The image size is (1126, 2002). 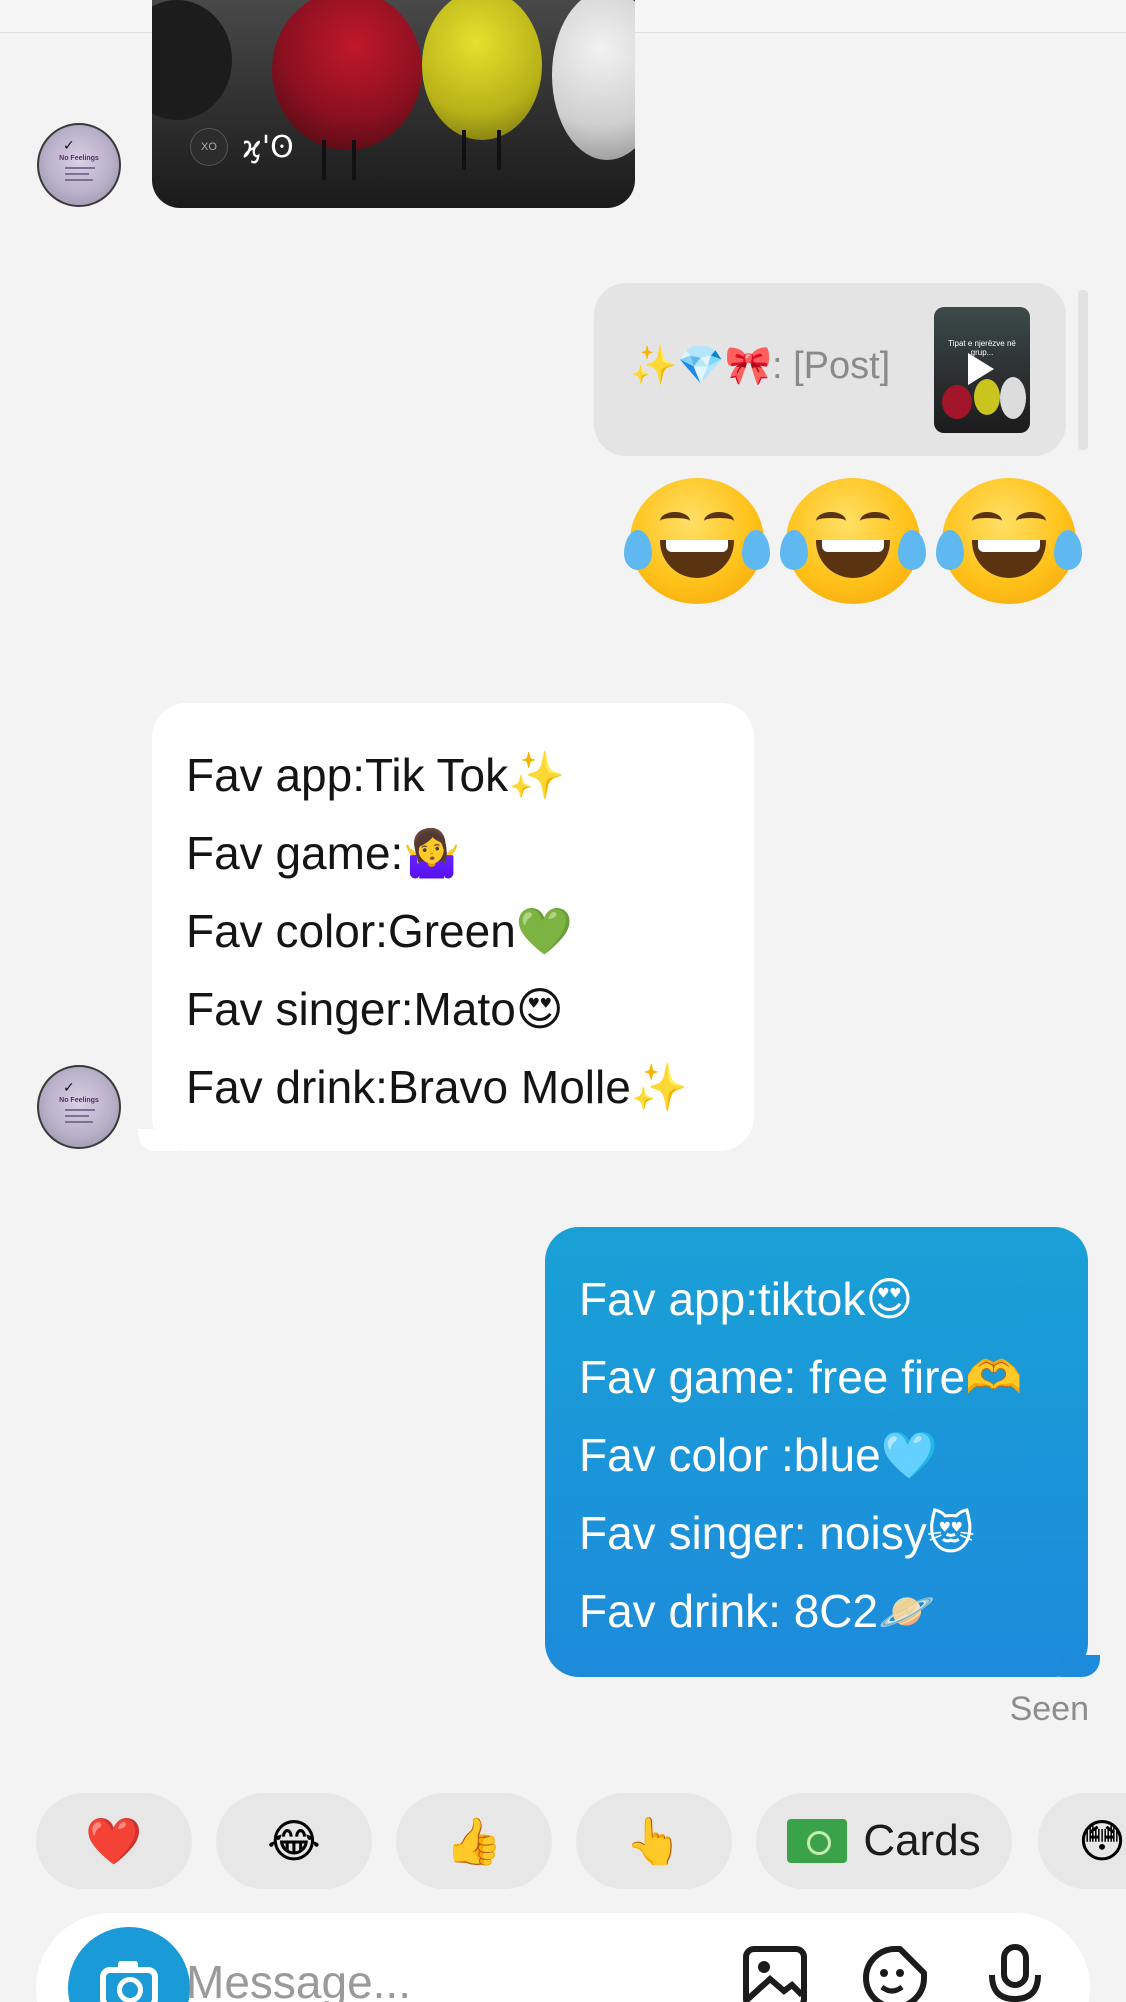 I want to click on video-author-handle: ϗ'ʘ, so click(x=268, y=147).